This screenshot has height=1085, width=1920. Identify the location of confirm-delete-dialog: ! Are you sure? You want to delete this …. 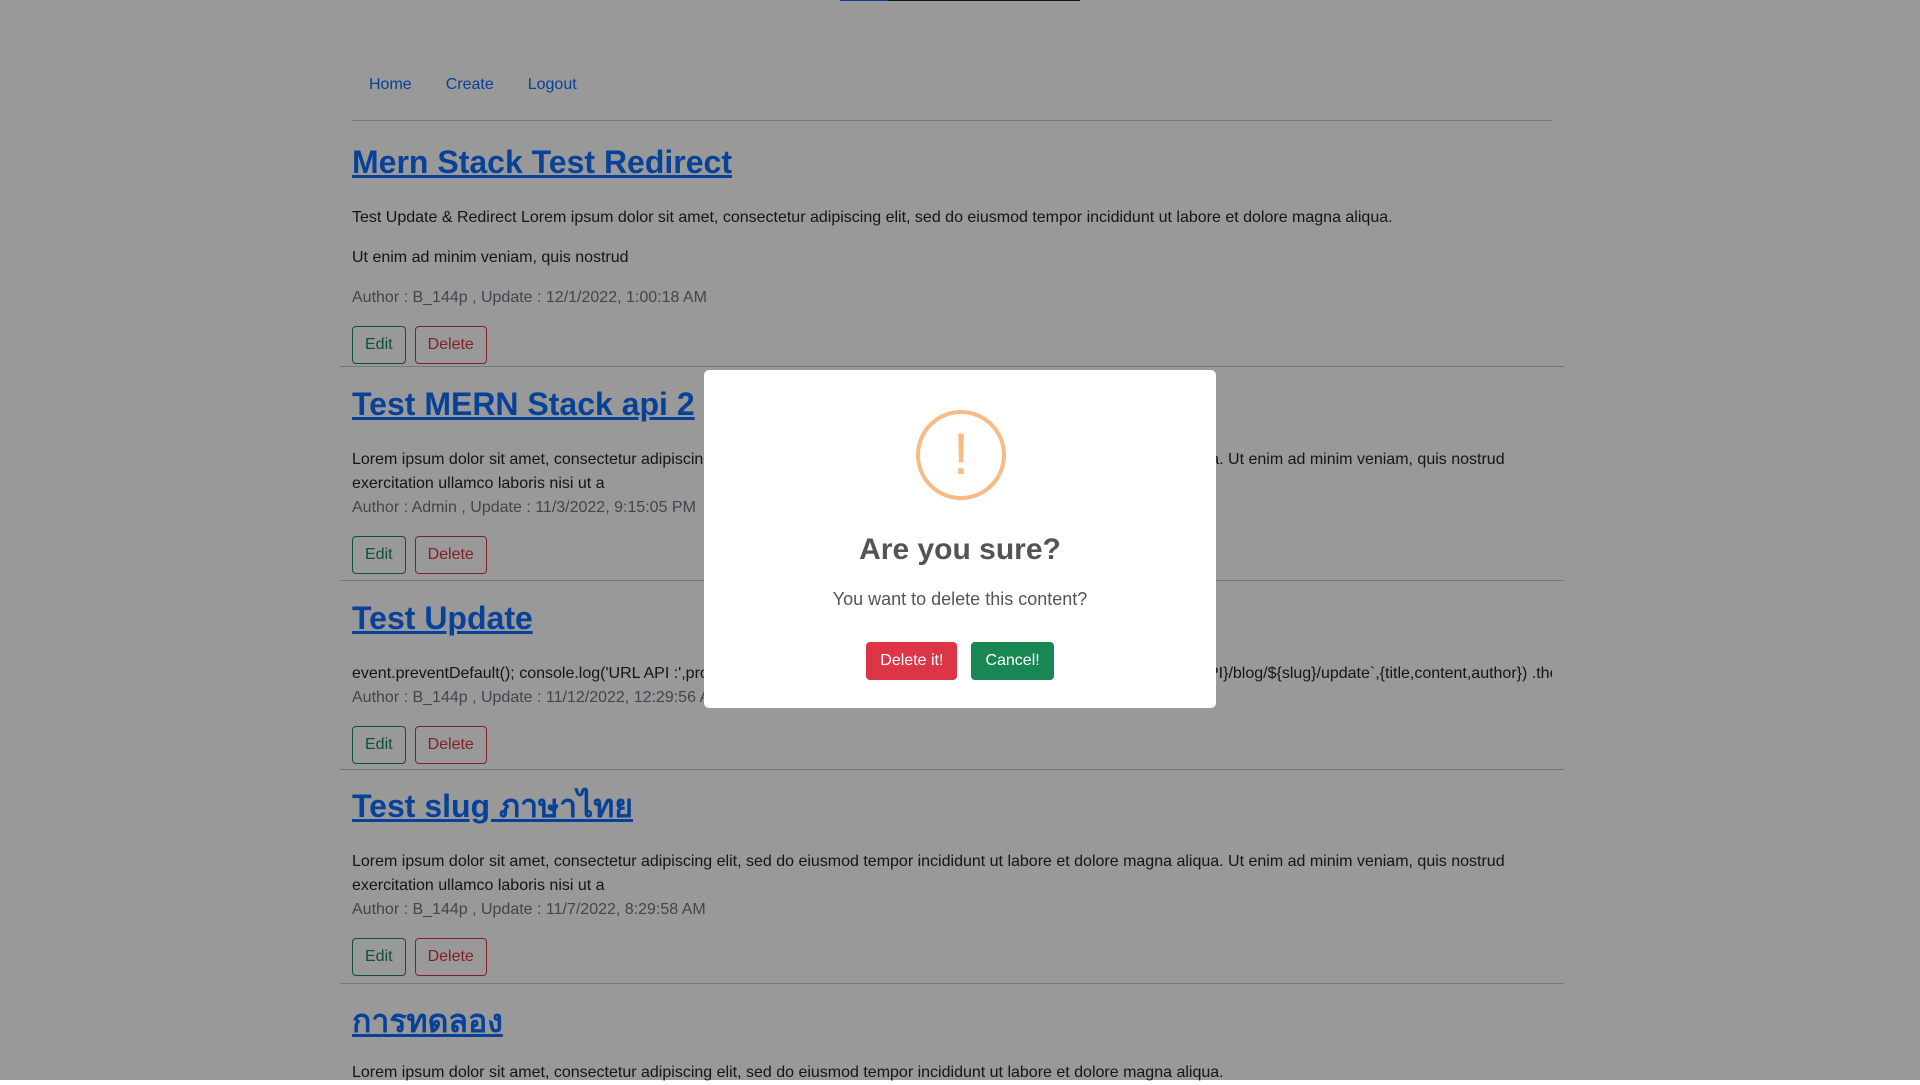
(960, 539).